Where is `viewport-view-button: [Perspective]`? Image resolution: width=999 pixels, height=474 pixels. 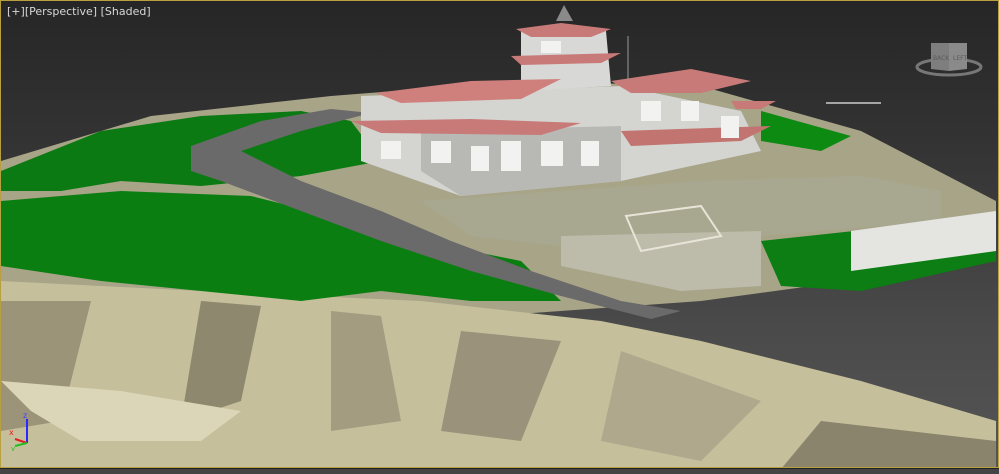
viewport-view-button: [Perspective] is located at coordinates (61, 11).